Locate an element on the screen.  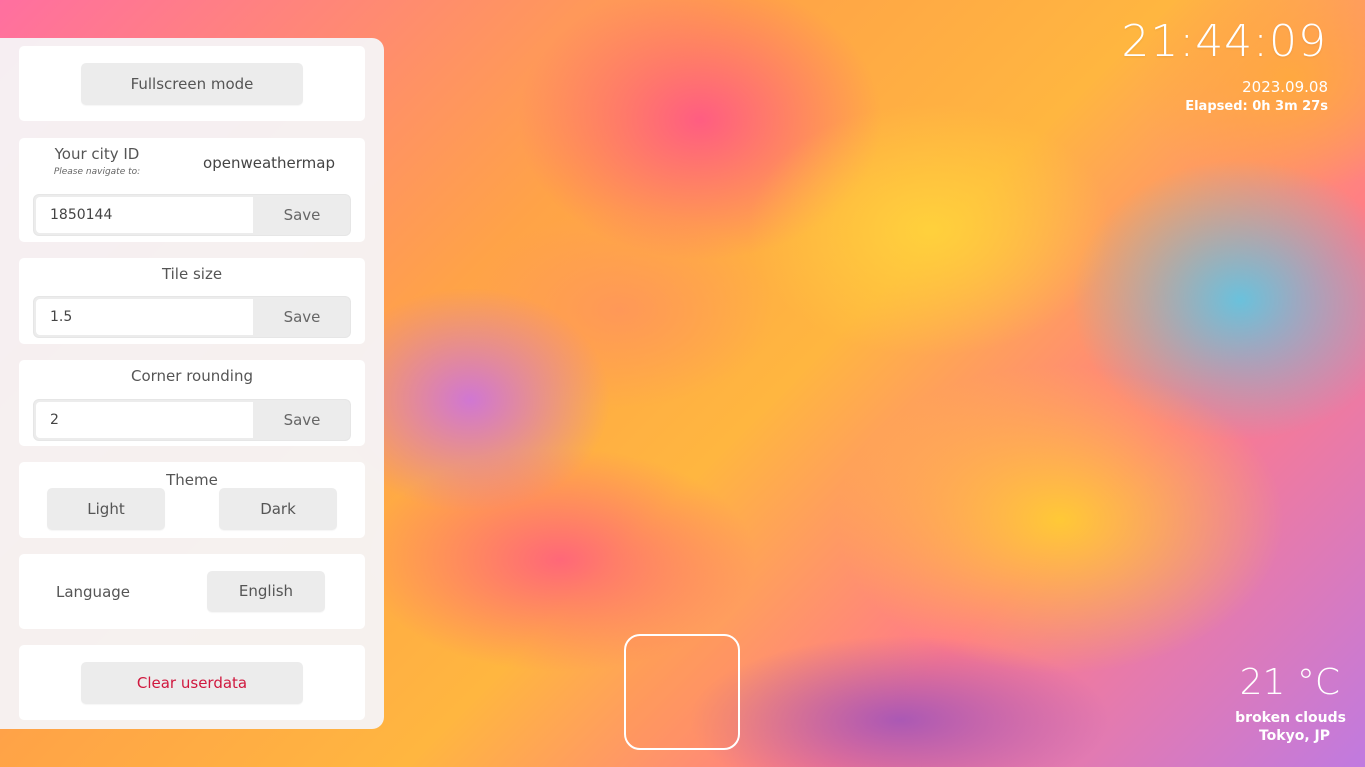
weather-location: Tokyo, JP is located at coordinates (1294, 736).